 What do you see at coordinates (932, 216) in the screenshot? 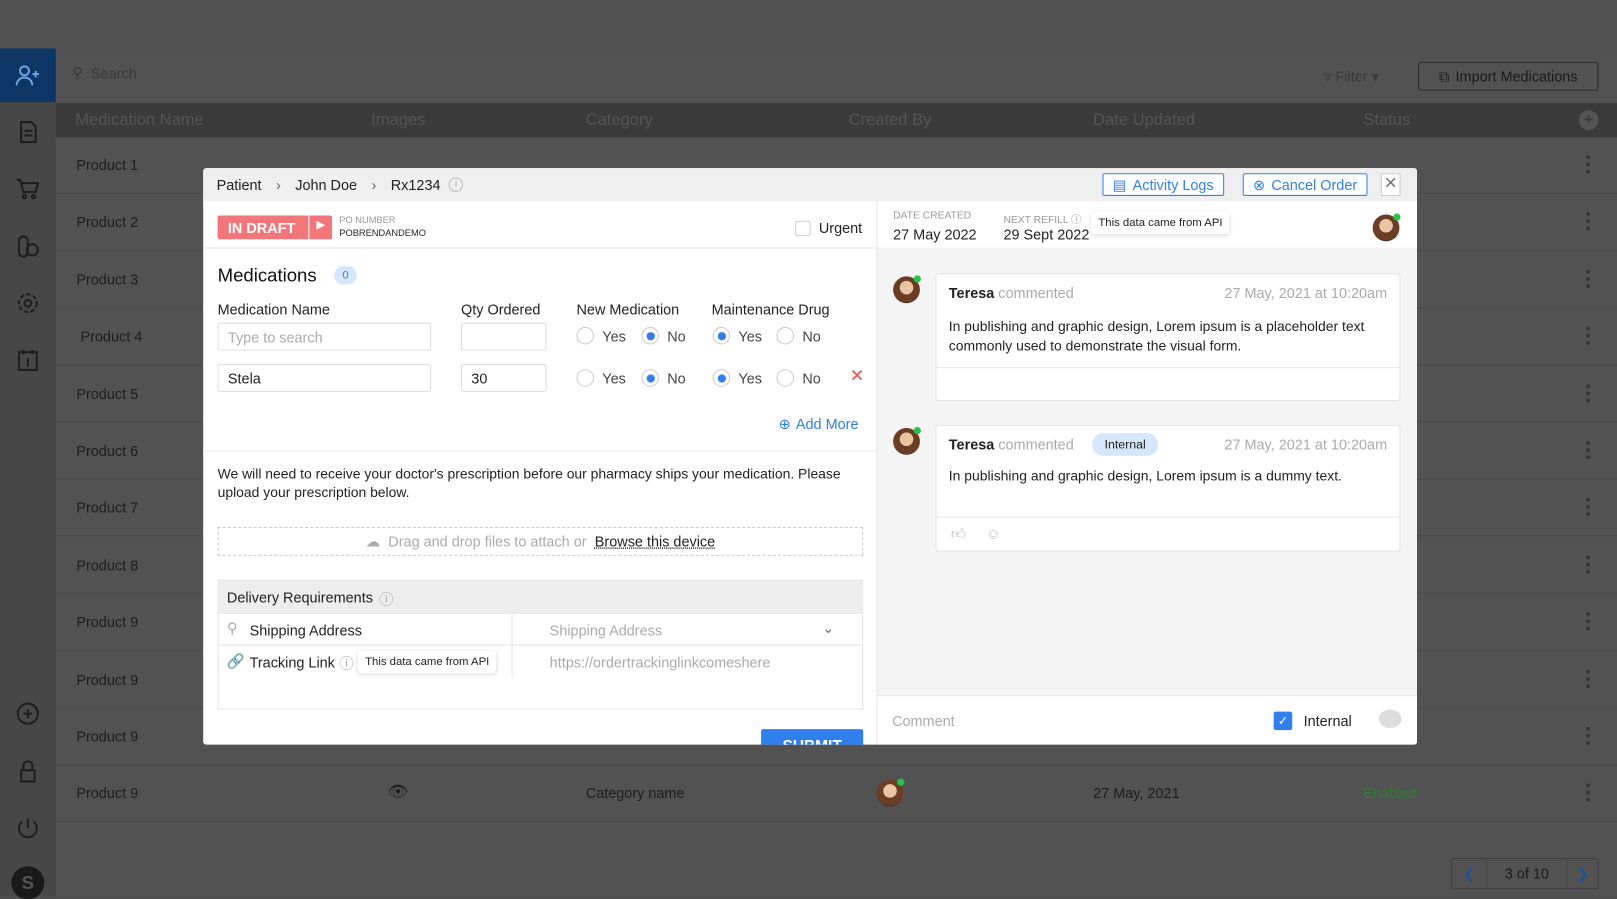
I see `date-created-label: DATE CREATED` at bounding box center [932, 216].